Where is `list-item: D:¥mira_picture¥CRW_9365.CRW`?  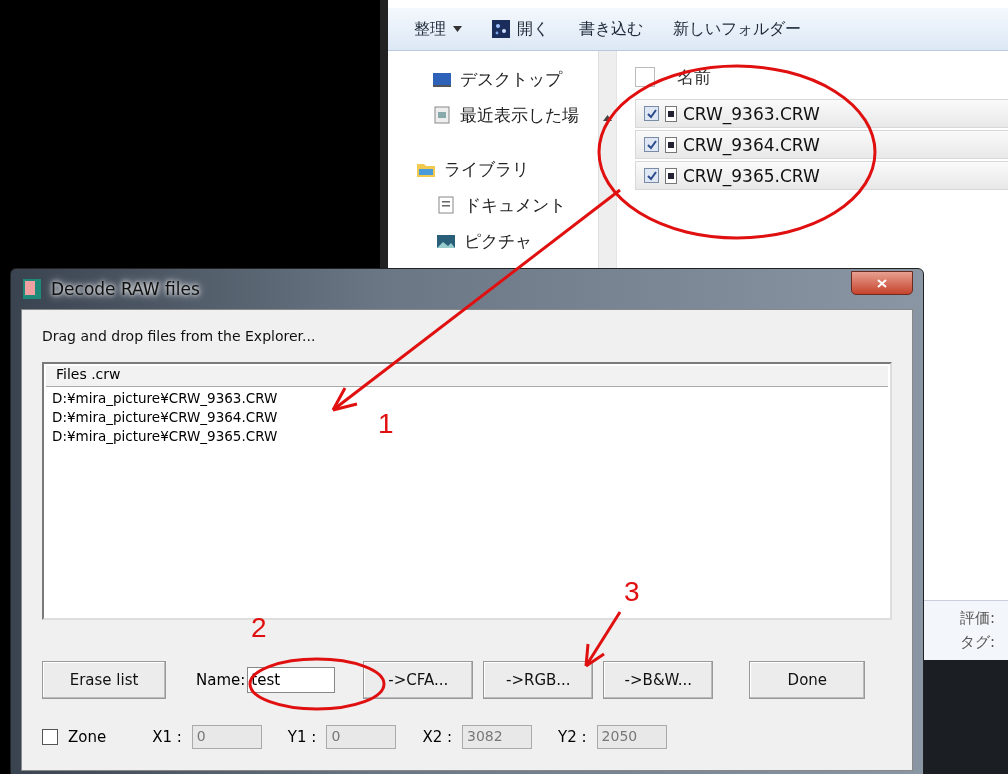
list-item: D:¥mira_picture¥CRW_9365.CRW is located at coordinates (161, 436).